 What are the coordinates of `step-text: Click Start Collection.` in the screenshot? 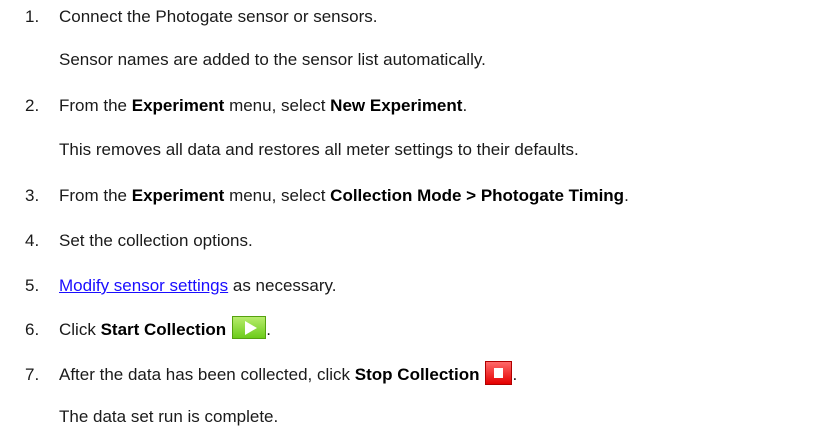 It's located at (165, 329).